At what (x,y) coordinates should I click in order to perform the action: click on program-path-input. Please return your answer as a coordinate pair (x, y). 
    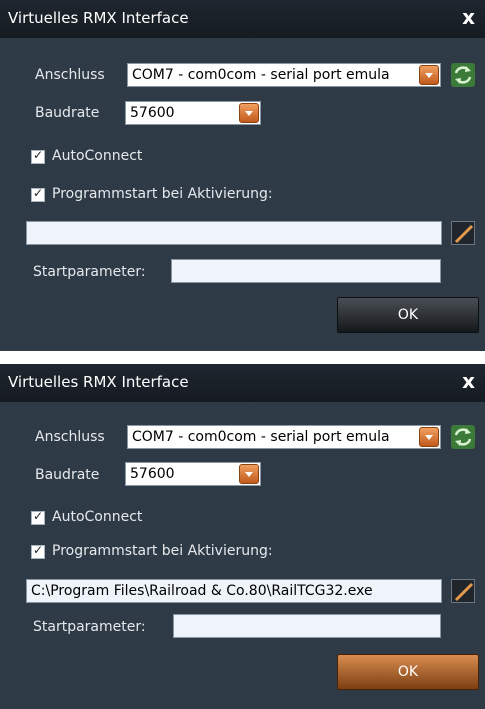
    Looking at the image, I should click on (234, 233).